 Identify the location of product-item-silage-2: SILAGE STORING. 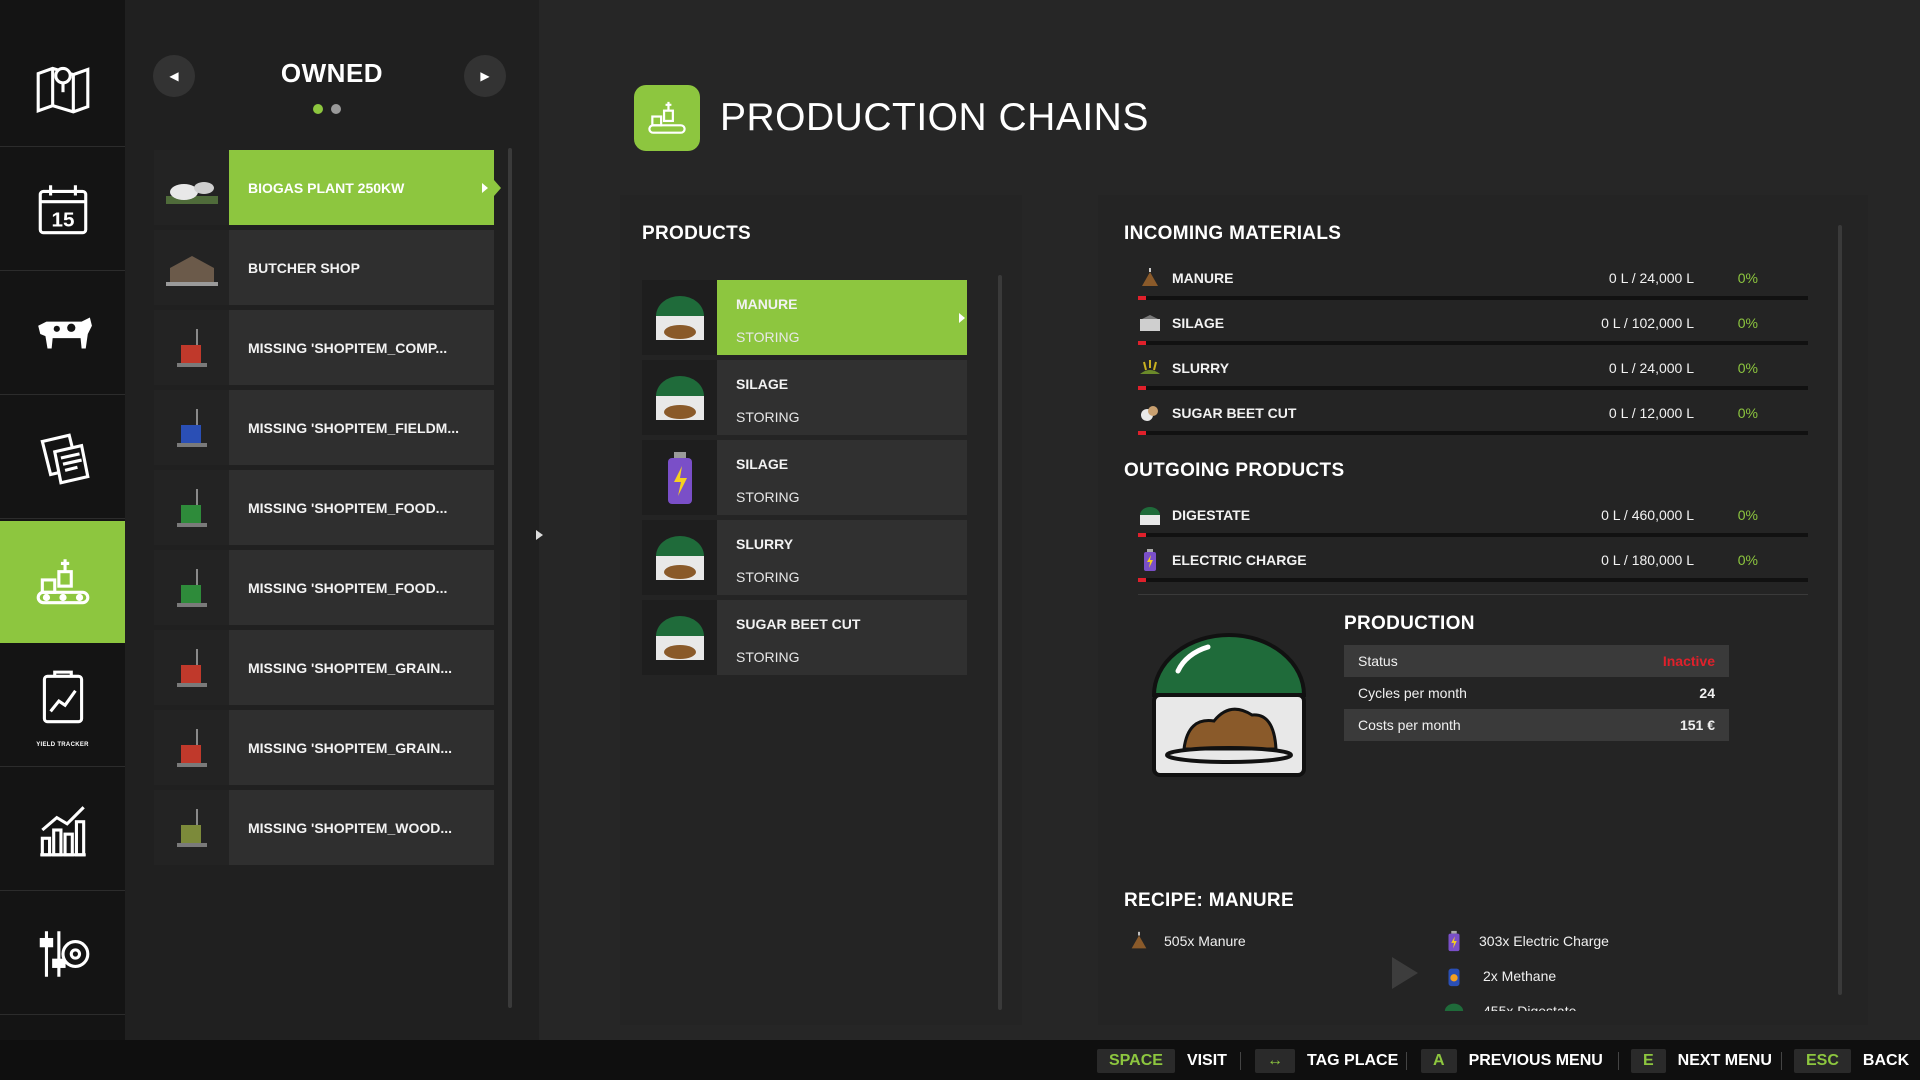
(804, 477).